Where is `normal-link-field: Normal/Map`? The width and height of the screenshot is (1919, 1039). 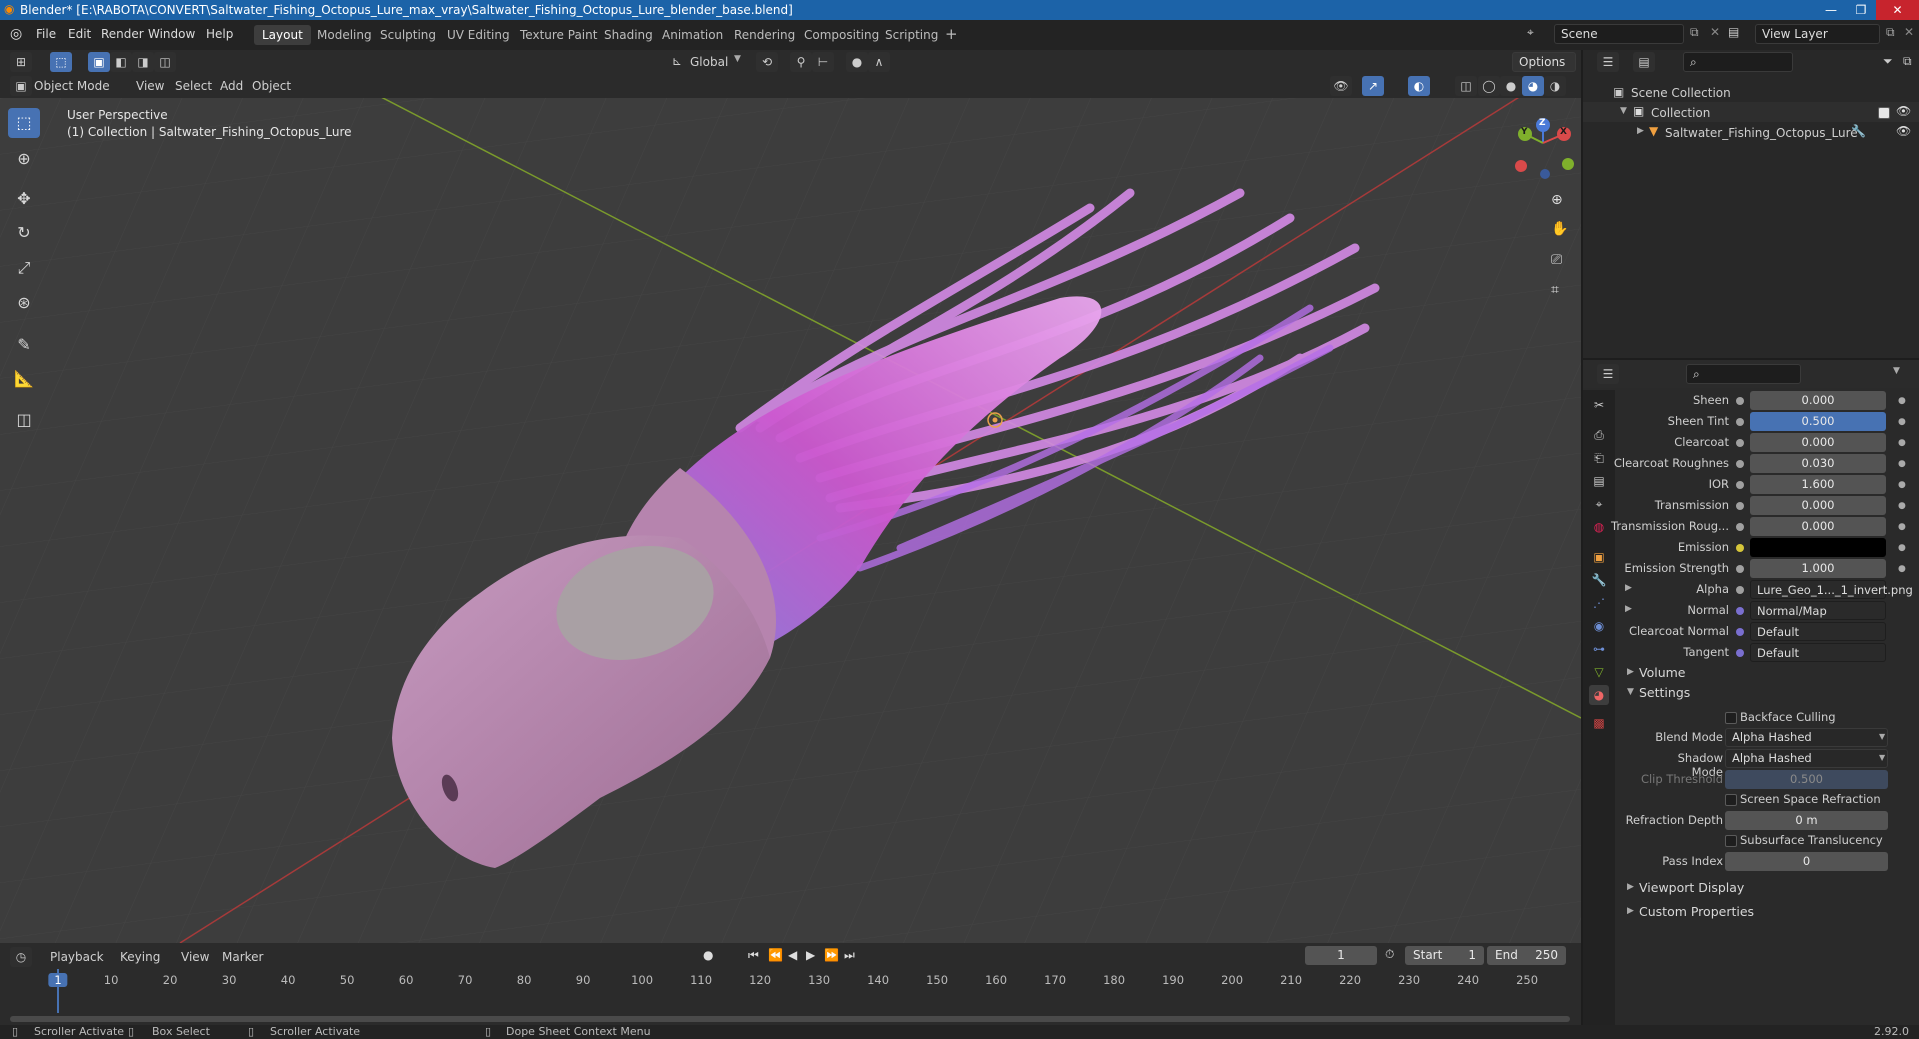 normal-link-field: Normal/Map is located at coordinates (1818, 610).